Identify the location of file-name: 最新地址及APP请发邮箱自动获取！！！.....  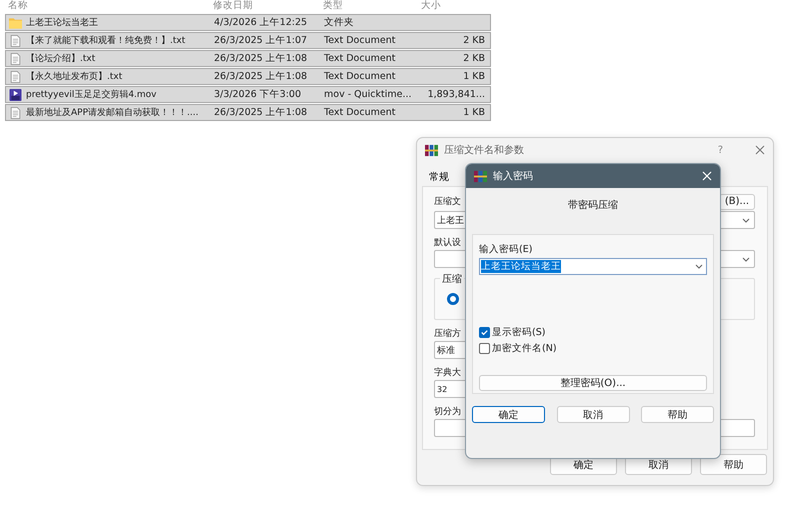
(112, 112).